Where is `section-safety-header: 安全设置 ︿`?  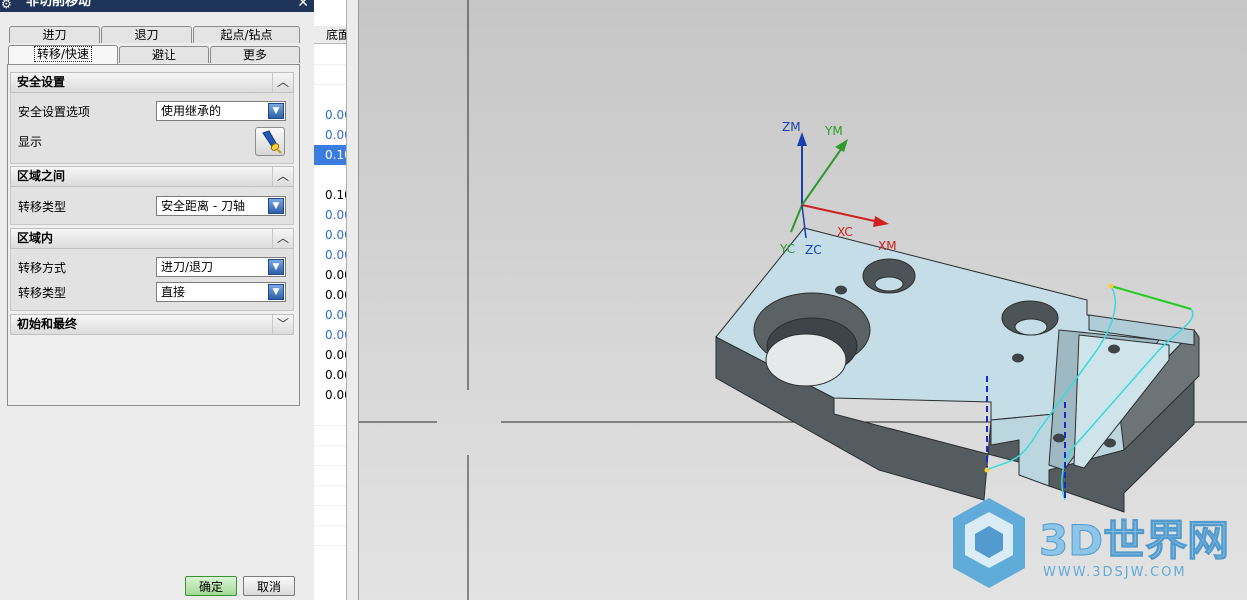
section-safety-header: 安全设置 ︿ is located at coordinates (152, 82).